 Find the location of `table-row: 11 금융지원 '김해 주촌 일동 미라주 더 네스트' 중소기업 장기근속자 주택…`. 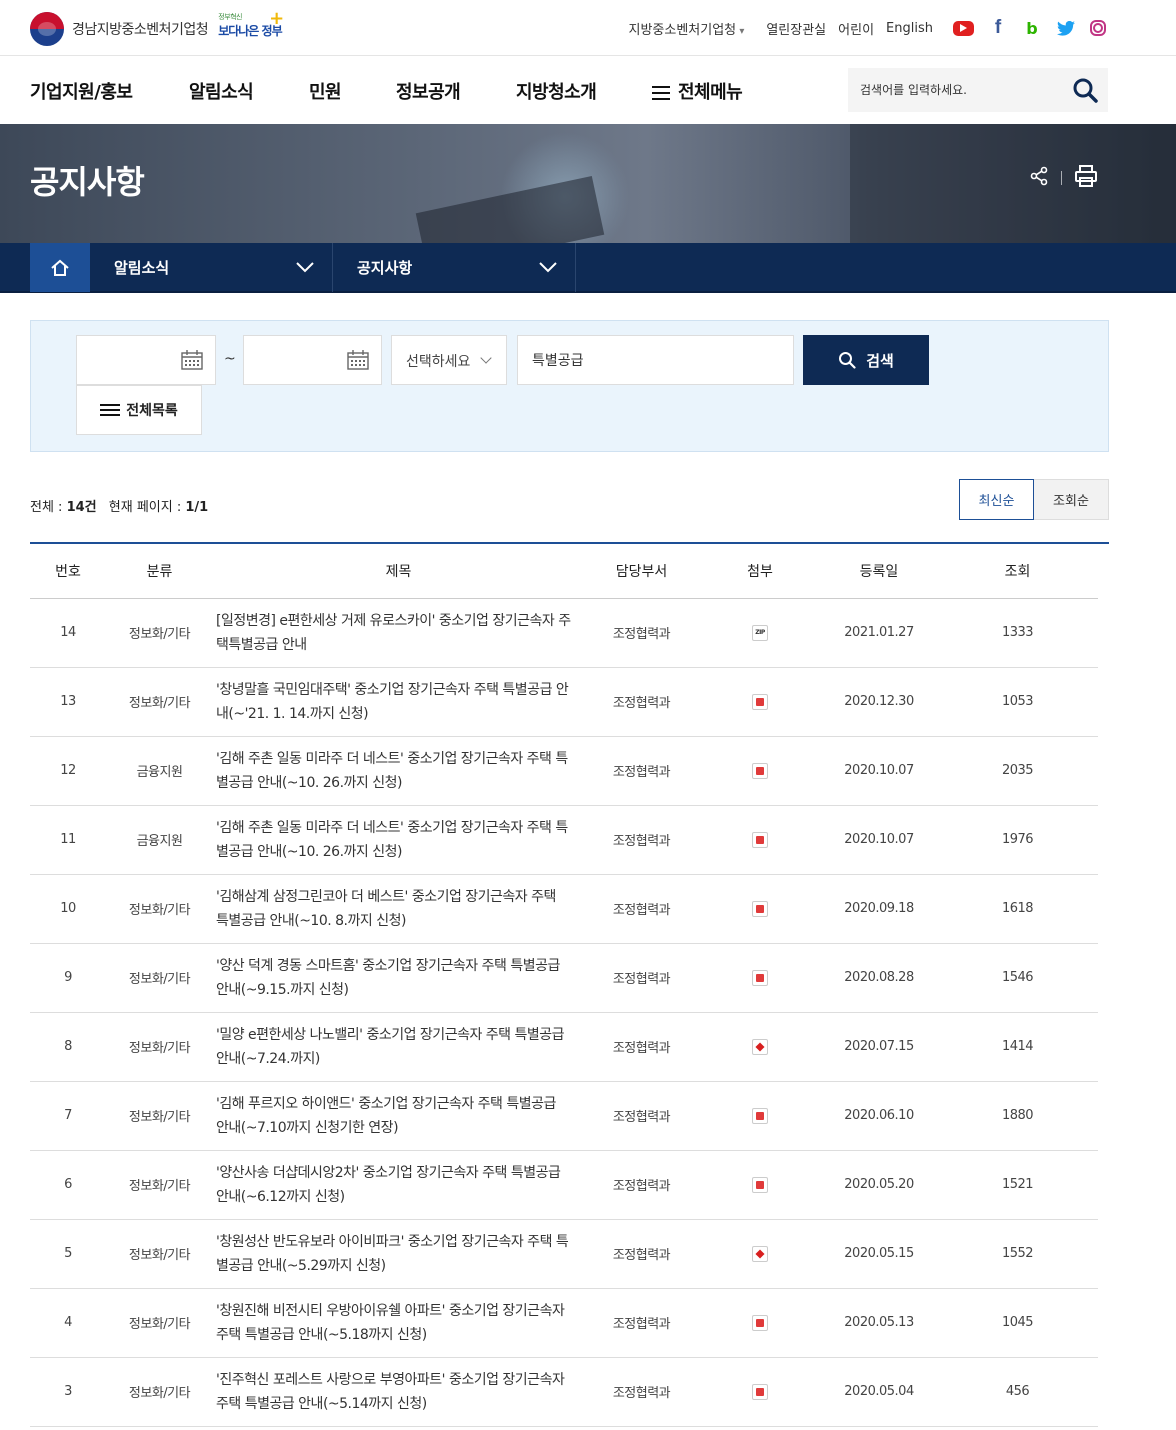

table-row: 11 금융지원 '김해 주촌 일동 미라주 더 네스트' 중소기업 장기근속자 주택… is located at coordinates (564, 840).